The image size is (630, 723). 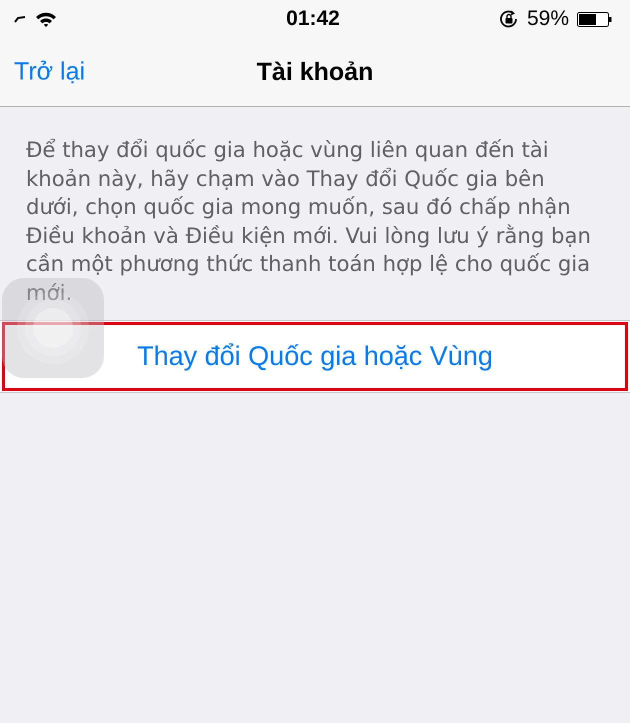 I want to click on battery-icon, so click(x=594, y=19).